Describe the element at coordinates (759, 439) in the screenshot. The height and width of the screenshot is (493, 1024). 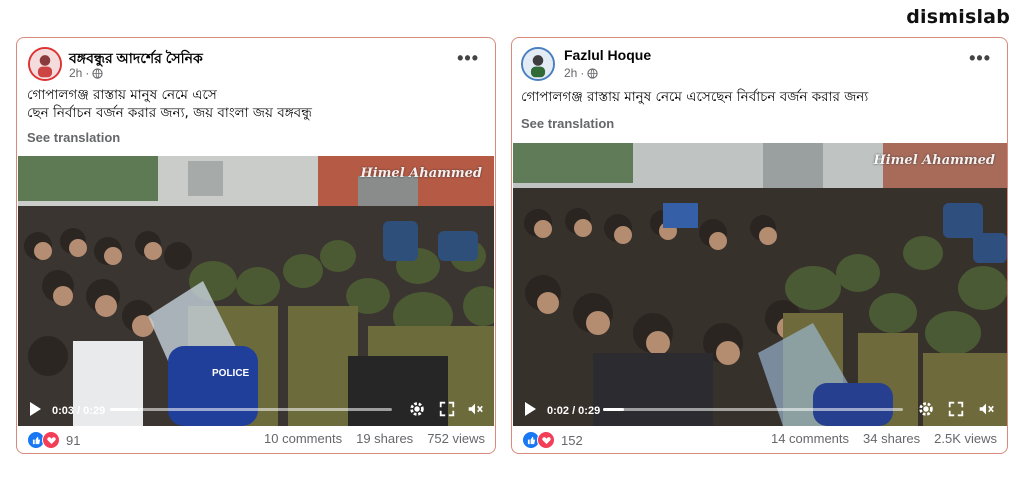
I see `post-footer: 152 14 comments 34 shares 2.5K views` at that location.